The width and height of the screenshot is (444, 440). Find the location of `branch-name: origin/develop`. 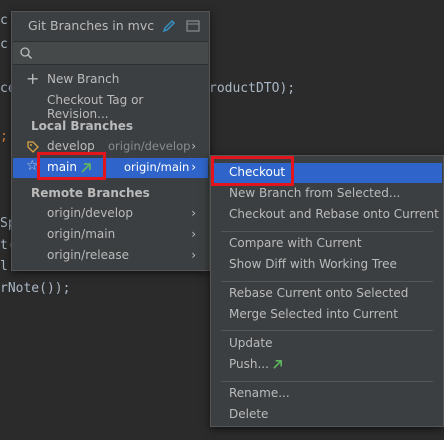

branch-name: origin/develop is located at coordinates (90, 213).